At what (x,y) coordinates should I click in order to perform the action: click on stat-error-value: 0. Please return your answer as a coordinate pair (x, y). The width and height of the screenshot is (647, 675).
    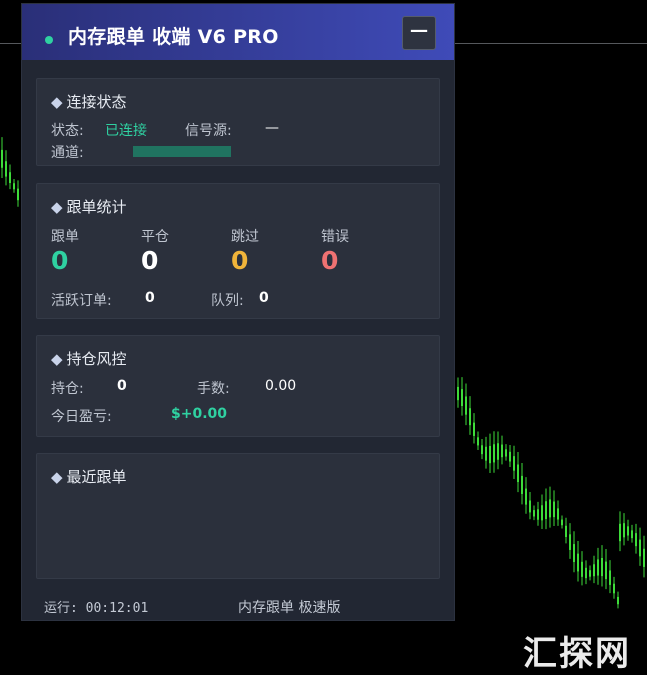
    Looking at the image, I should click on (330, 260).